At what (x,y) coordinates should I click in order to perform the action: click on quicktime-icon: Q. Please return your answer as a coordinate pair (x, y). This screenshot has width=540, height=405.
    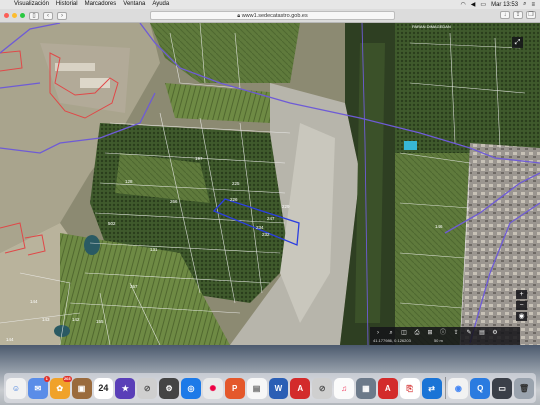
    Looking at the image, I should click on (480, 388).